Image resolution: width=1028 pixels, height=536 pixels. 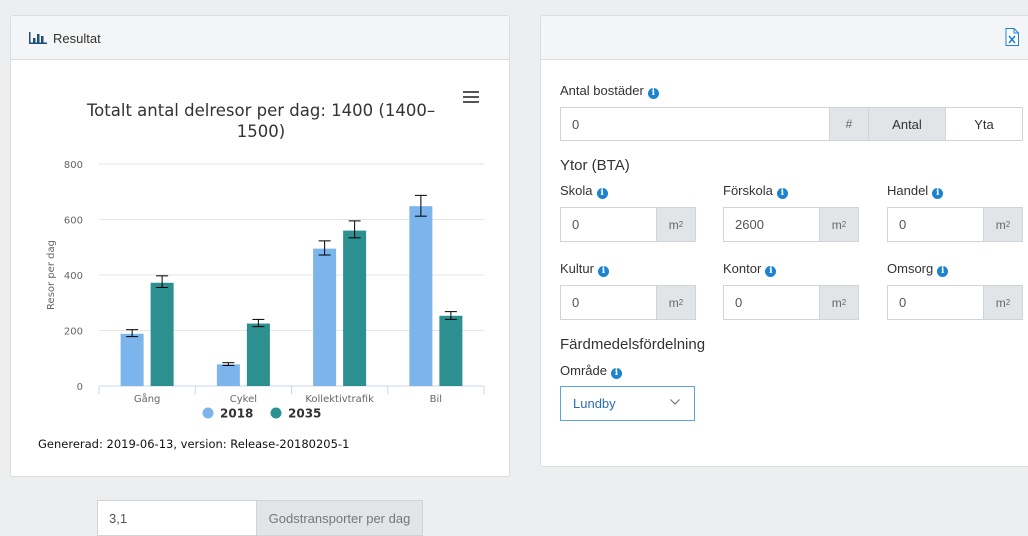 I want to click on omrade-select: Lundby, so click(x=627, y=403).